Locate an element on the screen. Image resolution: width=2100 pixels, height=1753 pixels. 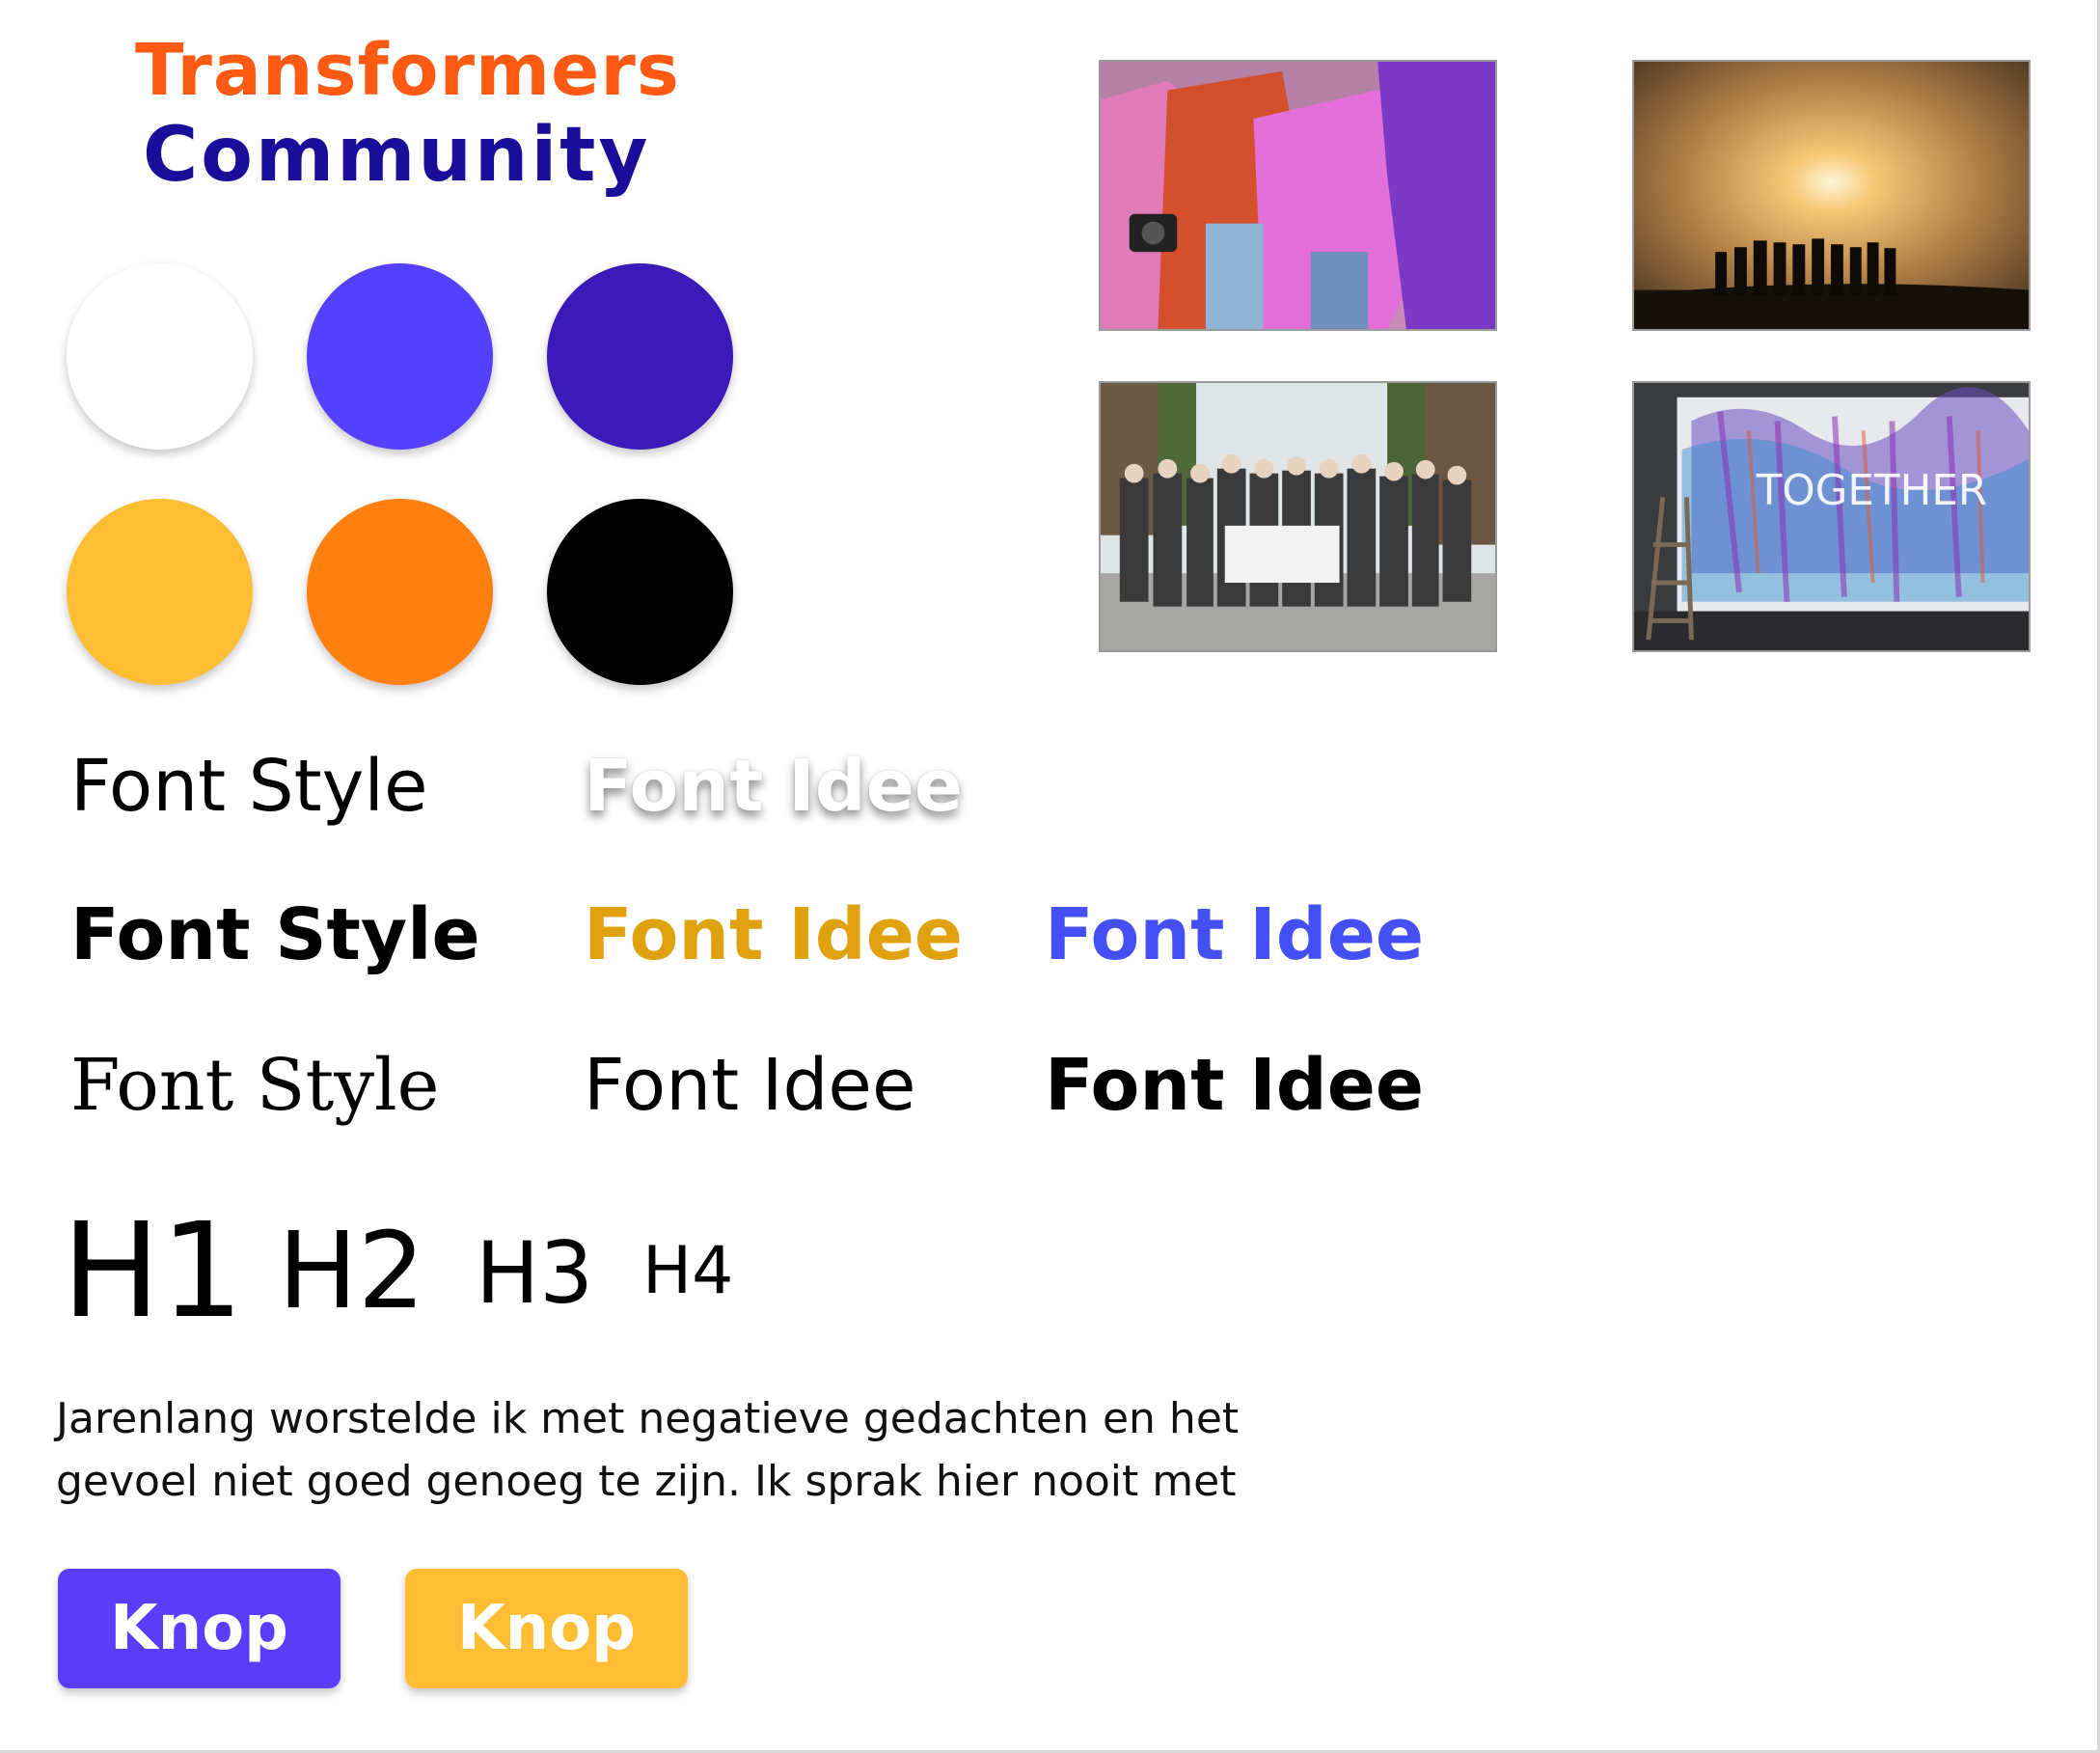
swatch-orange is located at coordinates (400, 592).